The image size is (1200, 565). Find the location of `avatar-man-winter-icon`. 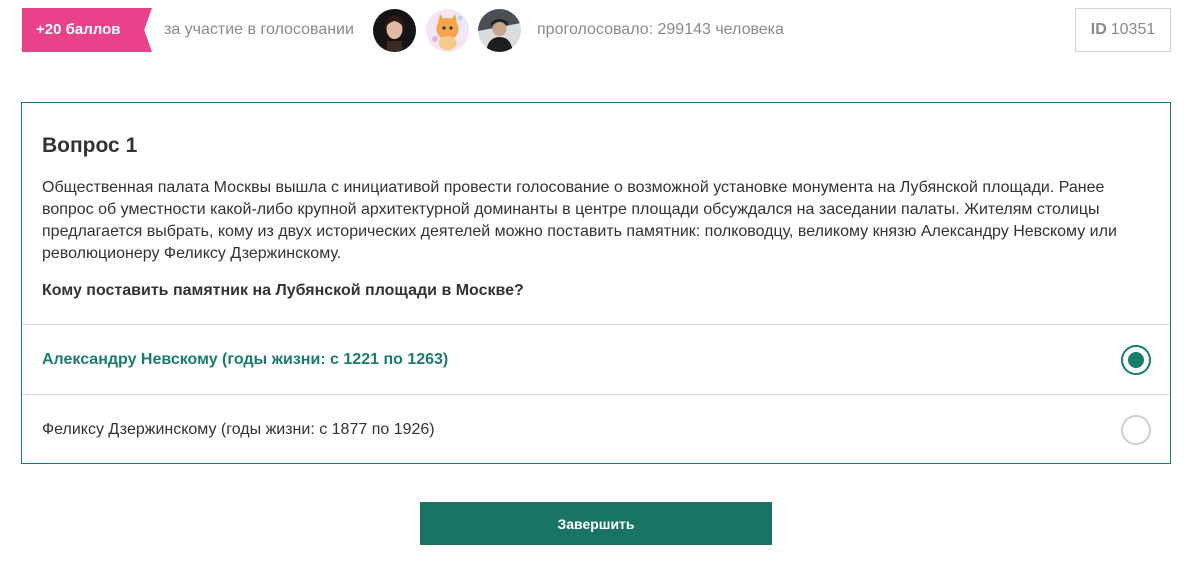

avatar-man-winter-icon is located at coordinates (499, 30).